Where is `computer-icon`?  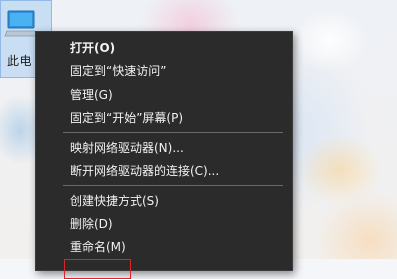
computer-icon is located at coordinates (21, 23).